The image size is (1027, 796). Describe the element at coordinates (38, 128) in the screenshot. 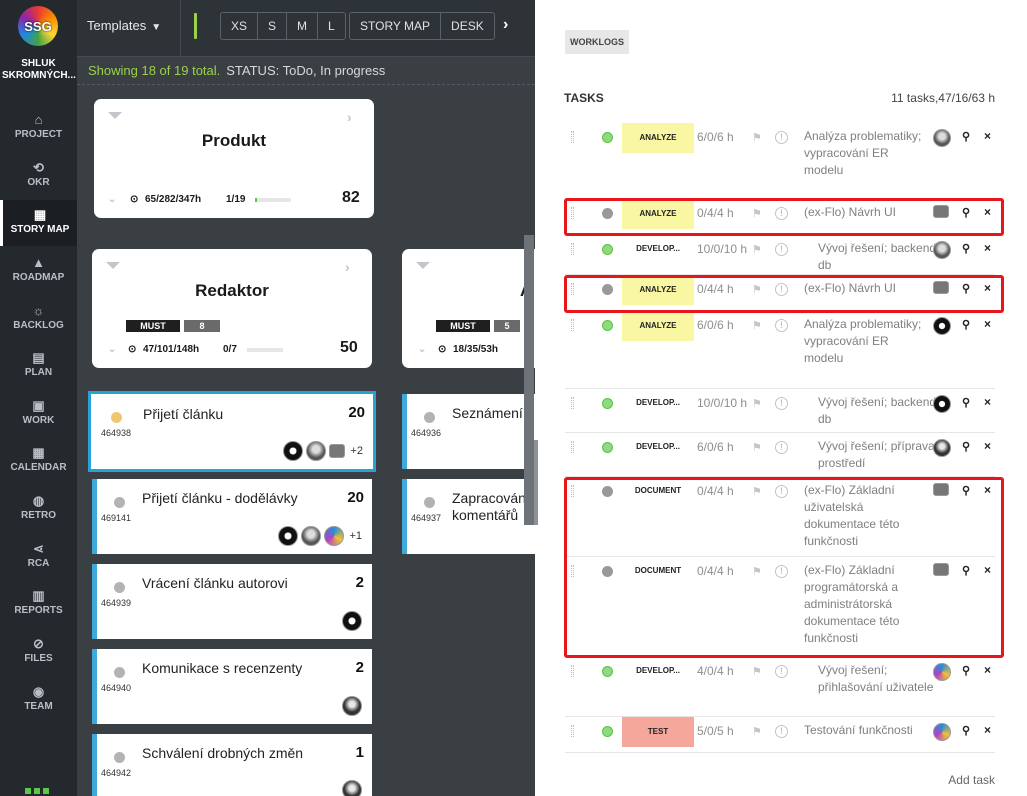

I see `nav-item-project: ⌂ PROJECT` at that location.